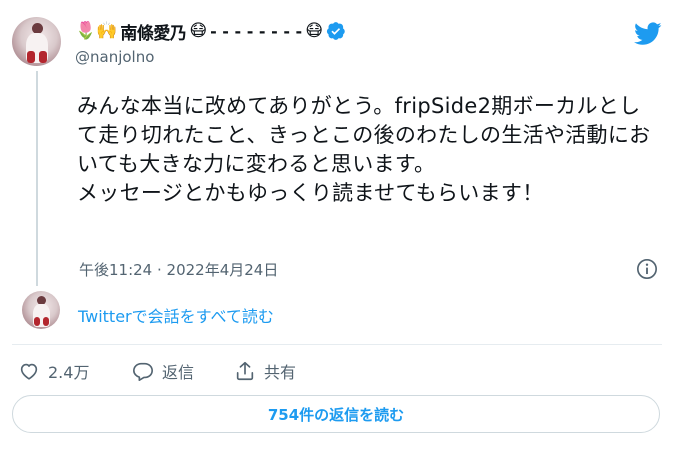 The width and height of the screenshot is (680, 459). I want to click on reply-label: 返信, so click(178, 372).